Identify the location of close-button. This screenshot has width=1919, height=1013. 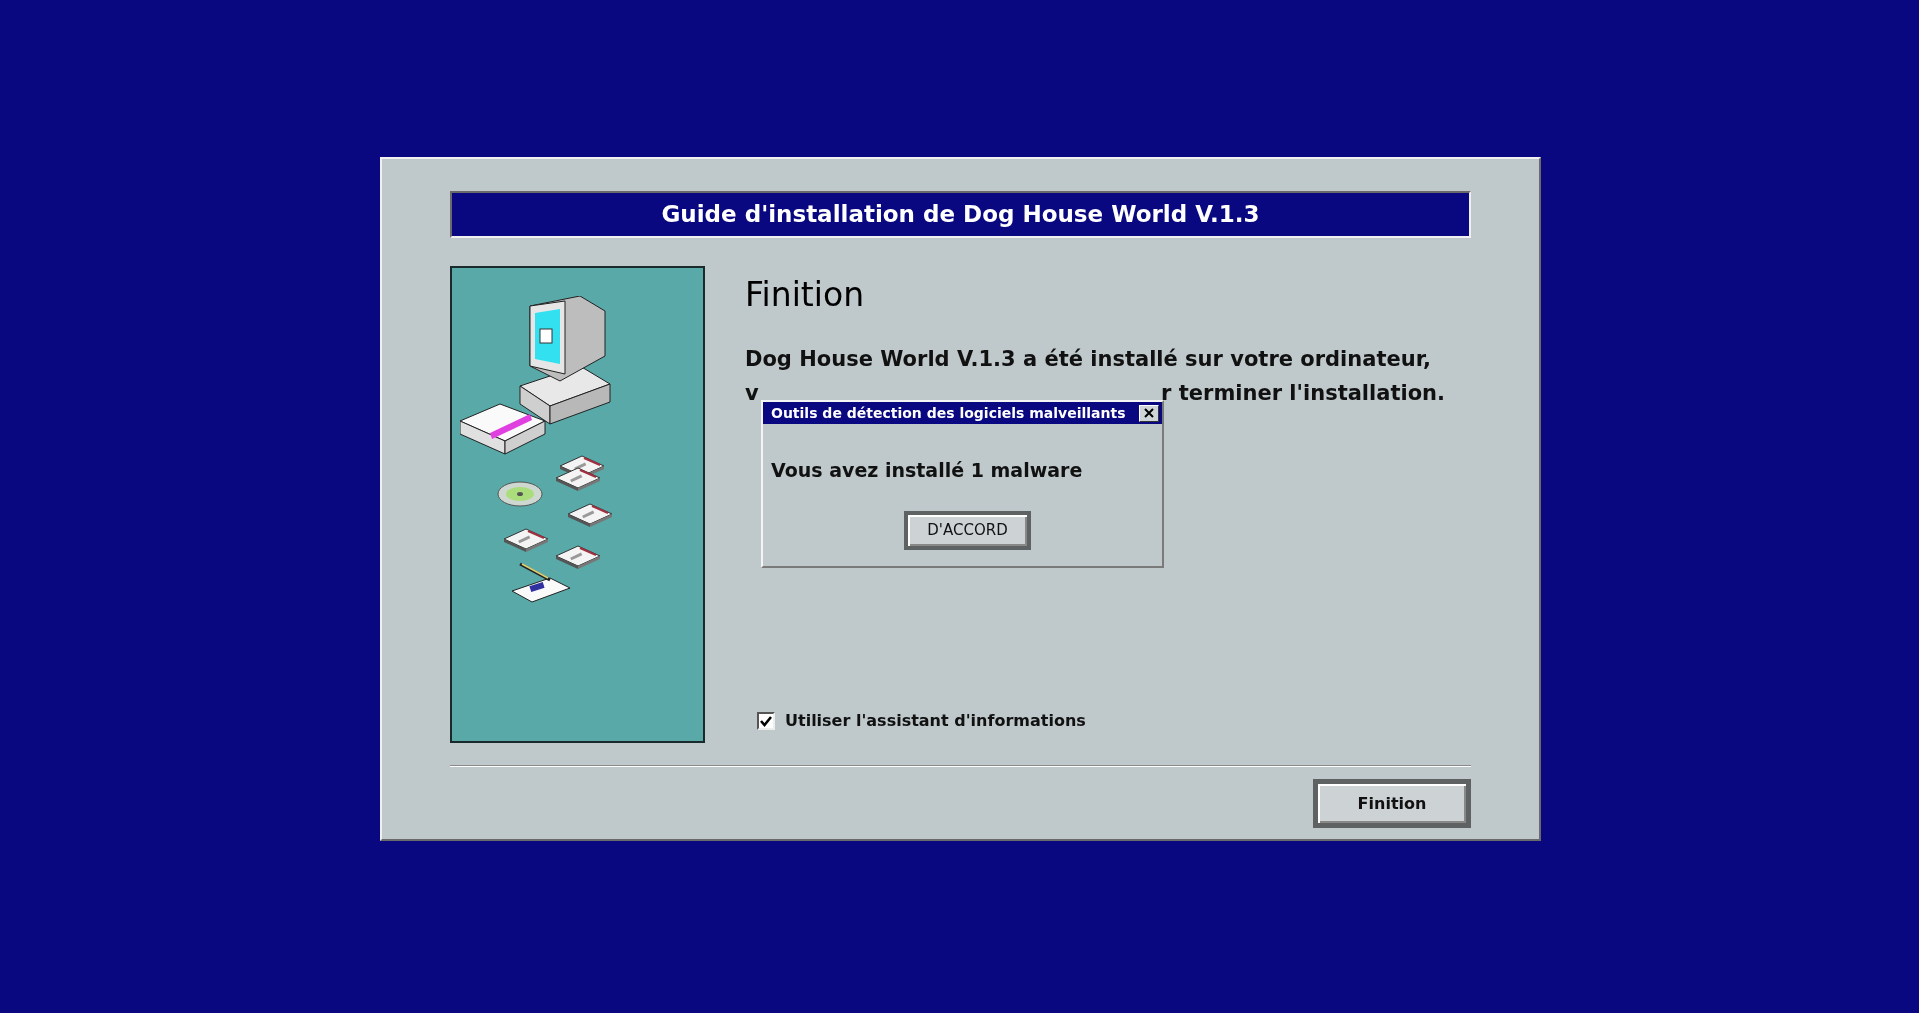
(1149, 413).